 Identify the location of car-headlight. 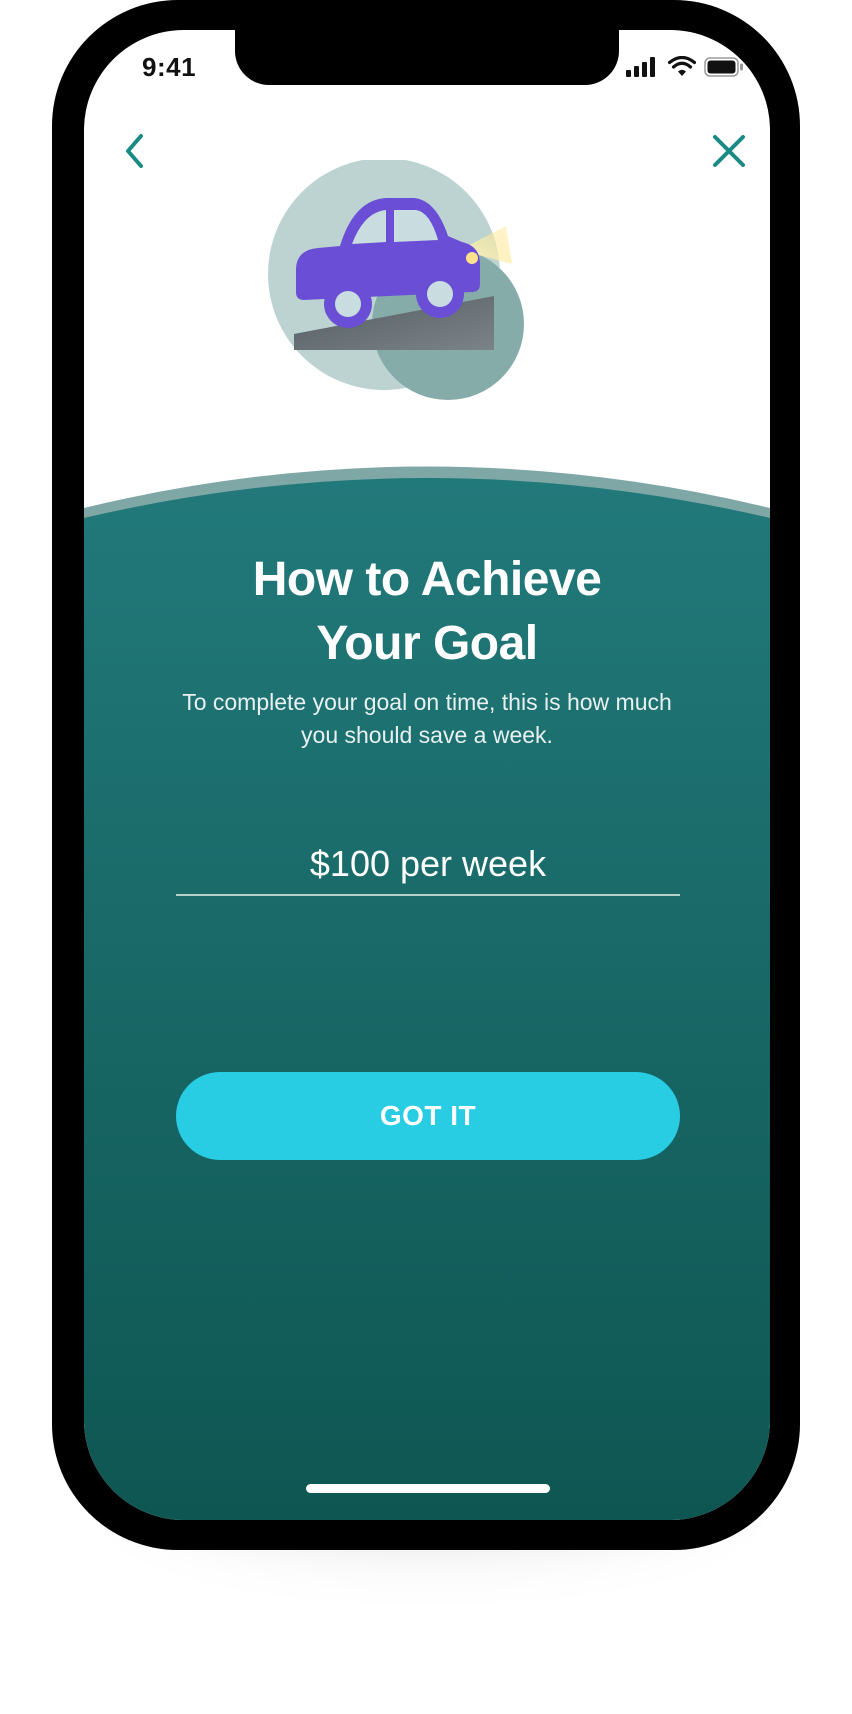
(472, 258).